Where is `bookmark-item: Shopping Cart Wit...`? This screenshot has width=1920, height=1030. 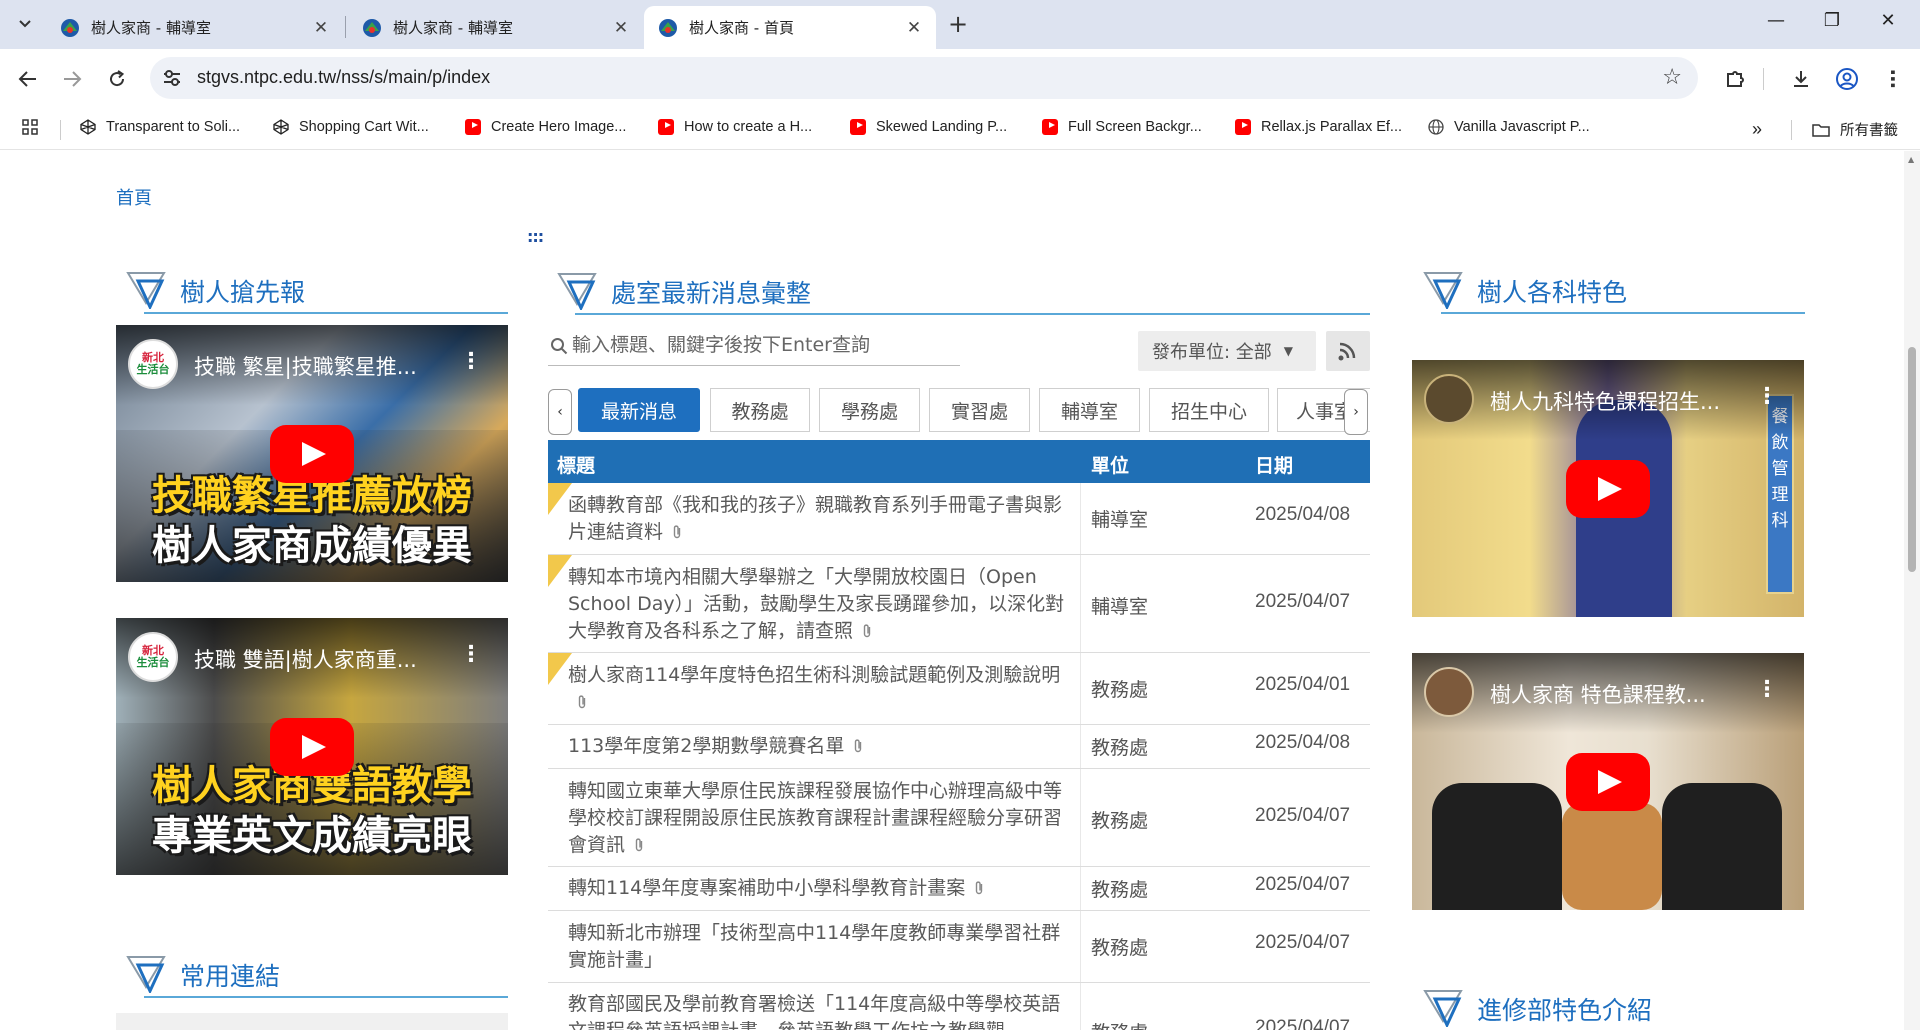 bookmark-item: Shopping Cart Wit... is located at coordinates (351, 127).